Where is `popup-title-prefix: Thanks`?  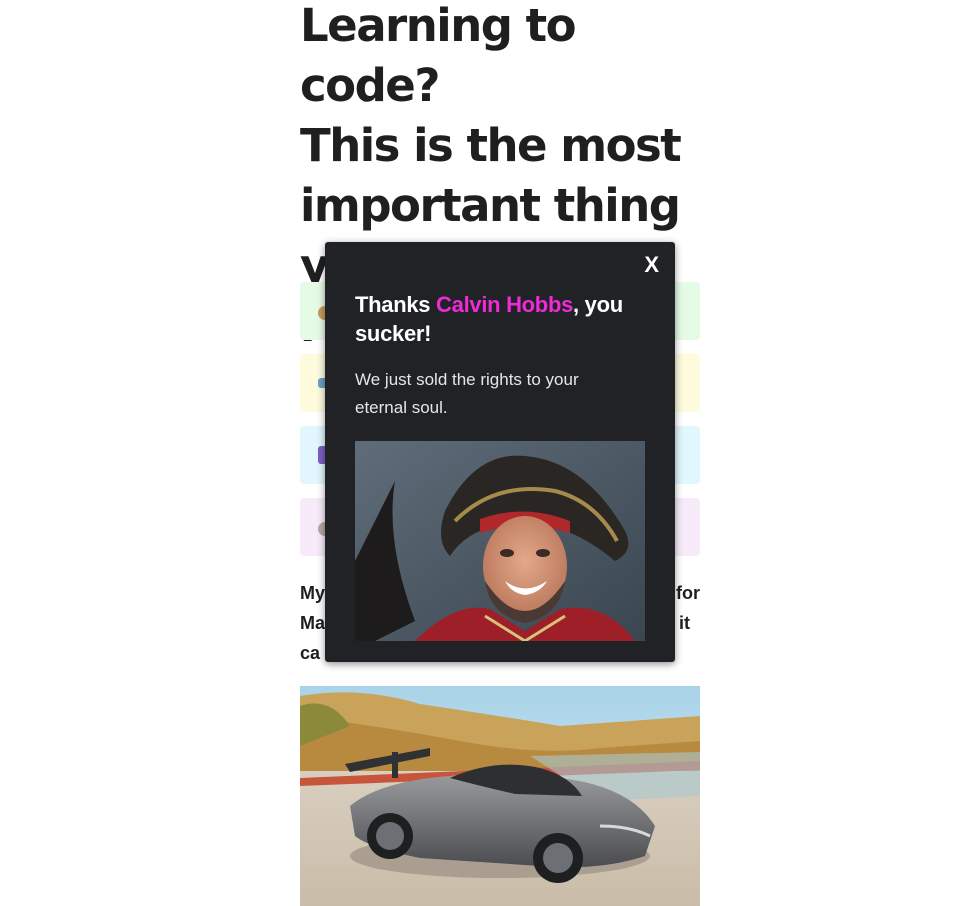 popup-title-prefix: Thanks is located at coordinates (396, 304).